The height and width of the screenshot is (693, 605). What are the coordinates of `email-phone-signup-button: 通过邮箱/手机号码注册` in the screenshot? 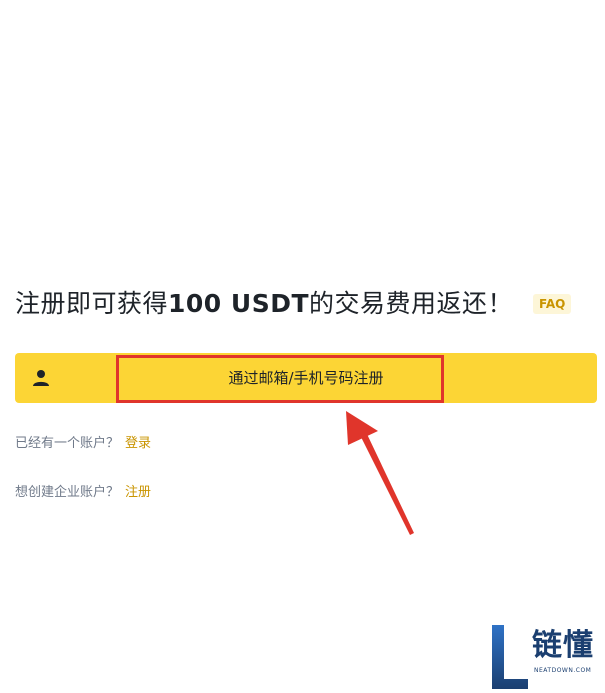 It's located at (306, 378).